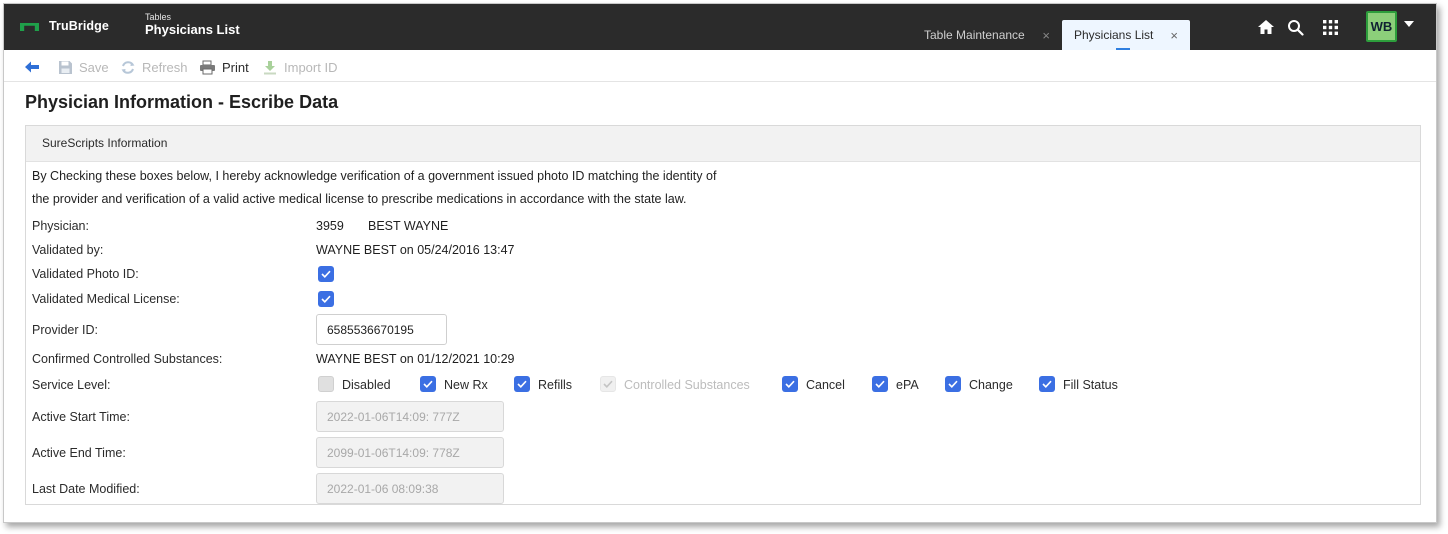  I want to click on service-level-new-rx-label: New Rx, so click(466, 385).